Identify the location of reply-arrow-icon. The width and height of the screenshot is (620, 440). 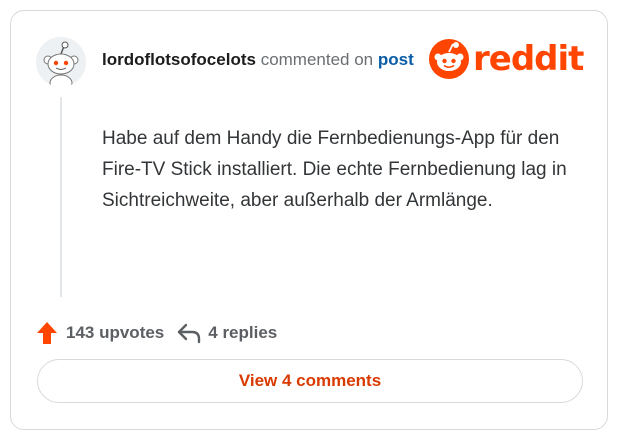
(189, 333).